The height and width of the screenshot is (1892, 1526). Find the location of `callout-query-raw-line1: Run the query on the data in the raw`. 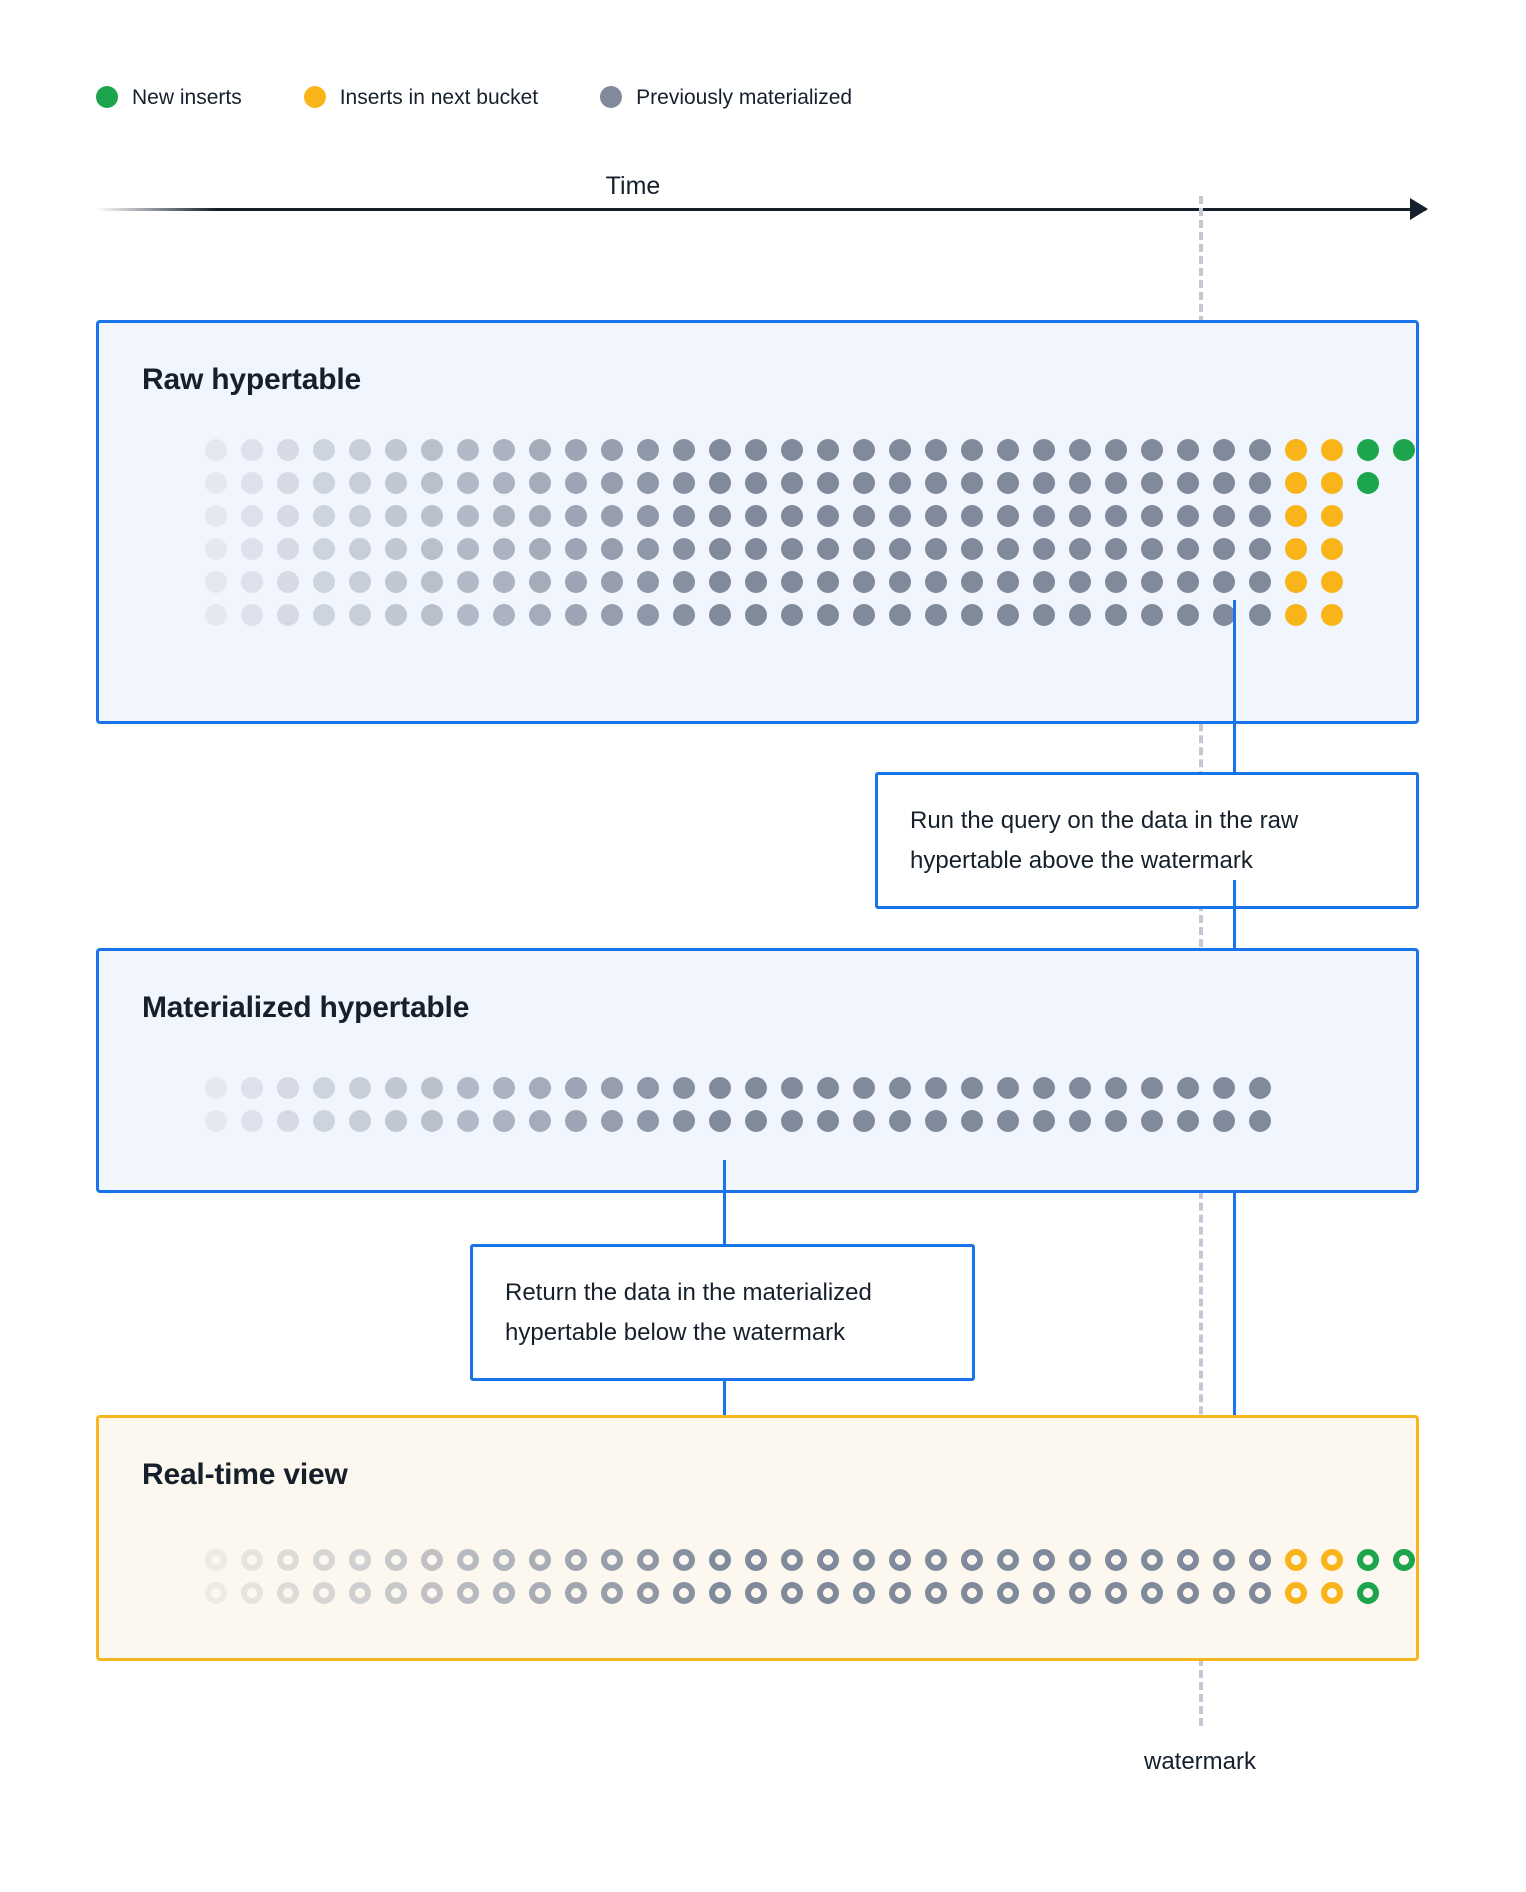

callout-query-raw-line1: Run the query on the data in the raw is located at coordinates (1104, 820).